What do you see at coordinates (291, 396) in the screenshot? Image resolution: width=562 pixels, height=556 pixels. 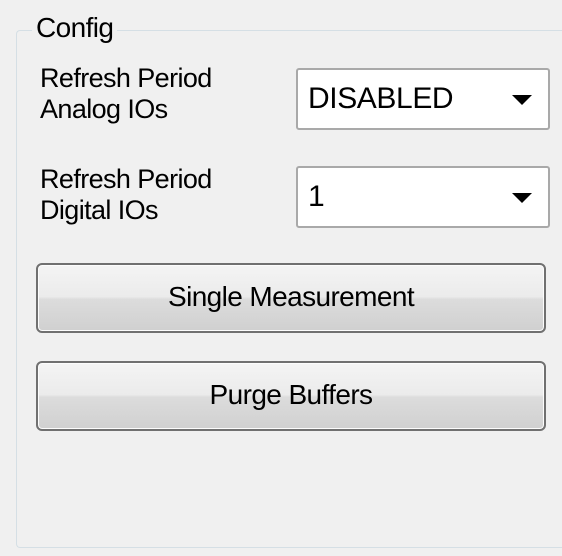 I see `purge-buffers-button: Purge Buffers` at bounding box center [291, 396].